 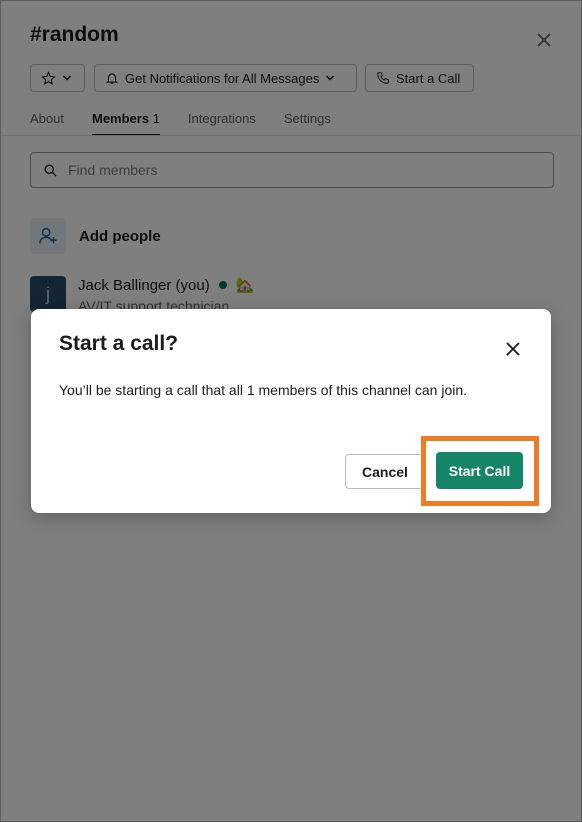 I want to click on cancel-button: Cancel, so click(x=385, y=471).